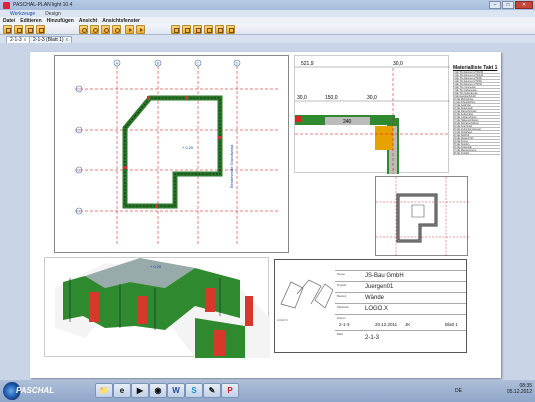 The width and height of the screenshot is (535, 402). Describe the element at coordinates (267, 5) in the screenshot. I see `window-titlebar: PASCHAL-PLAN light 10.4 – □ ✕` at that location.